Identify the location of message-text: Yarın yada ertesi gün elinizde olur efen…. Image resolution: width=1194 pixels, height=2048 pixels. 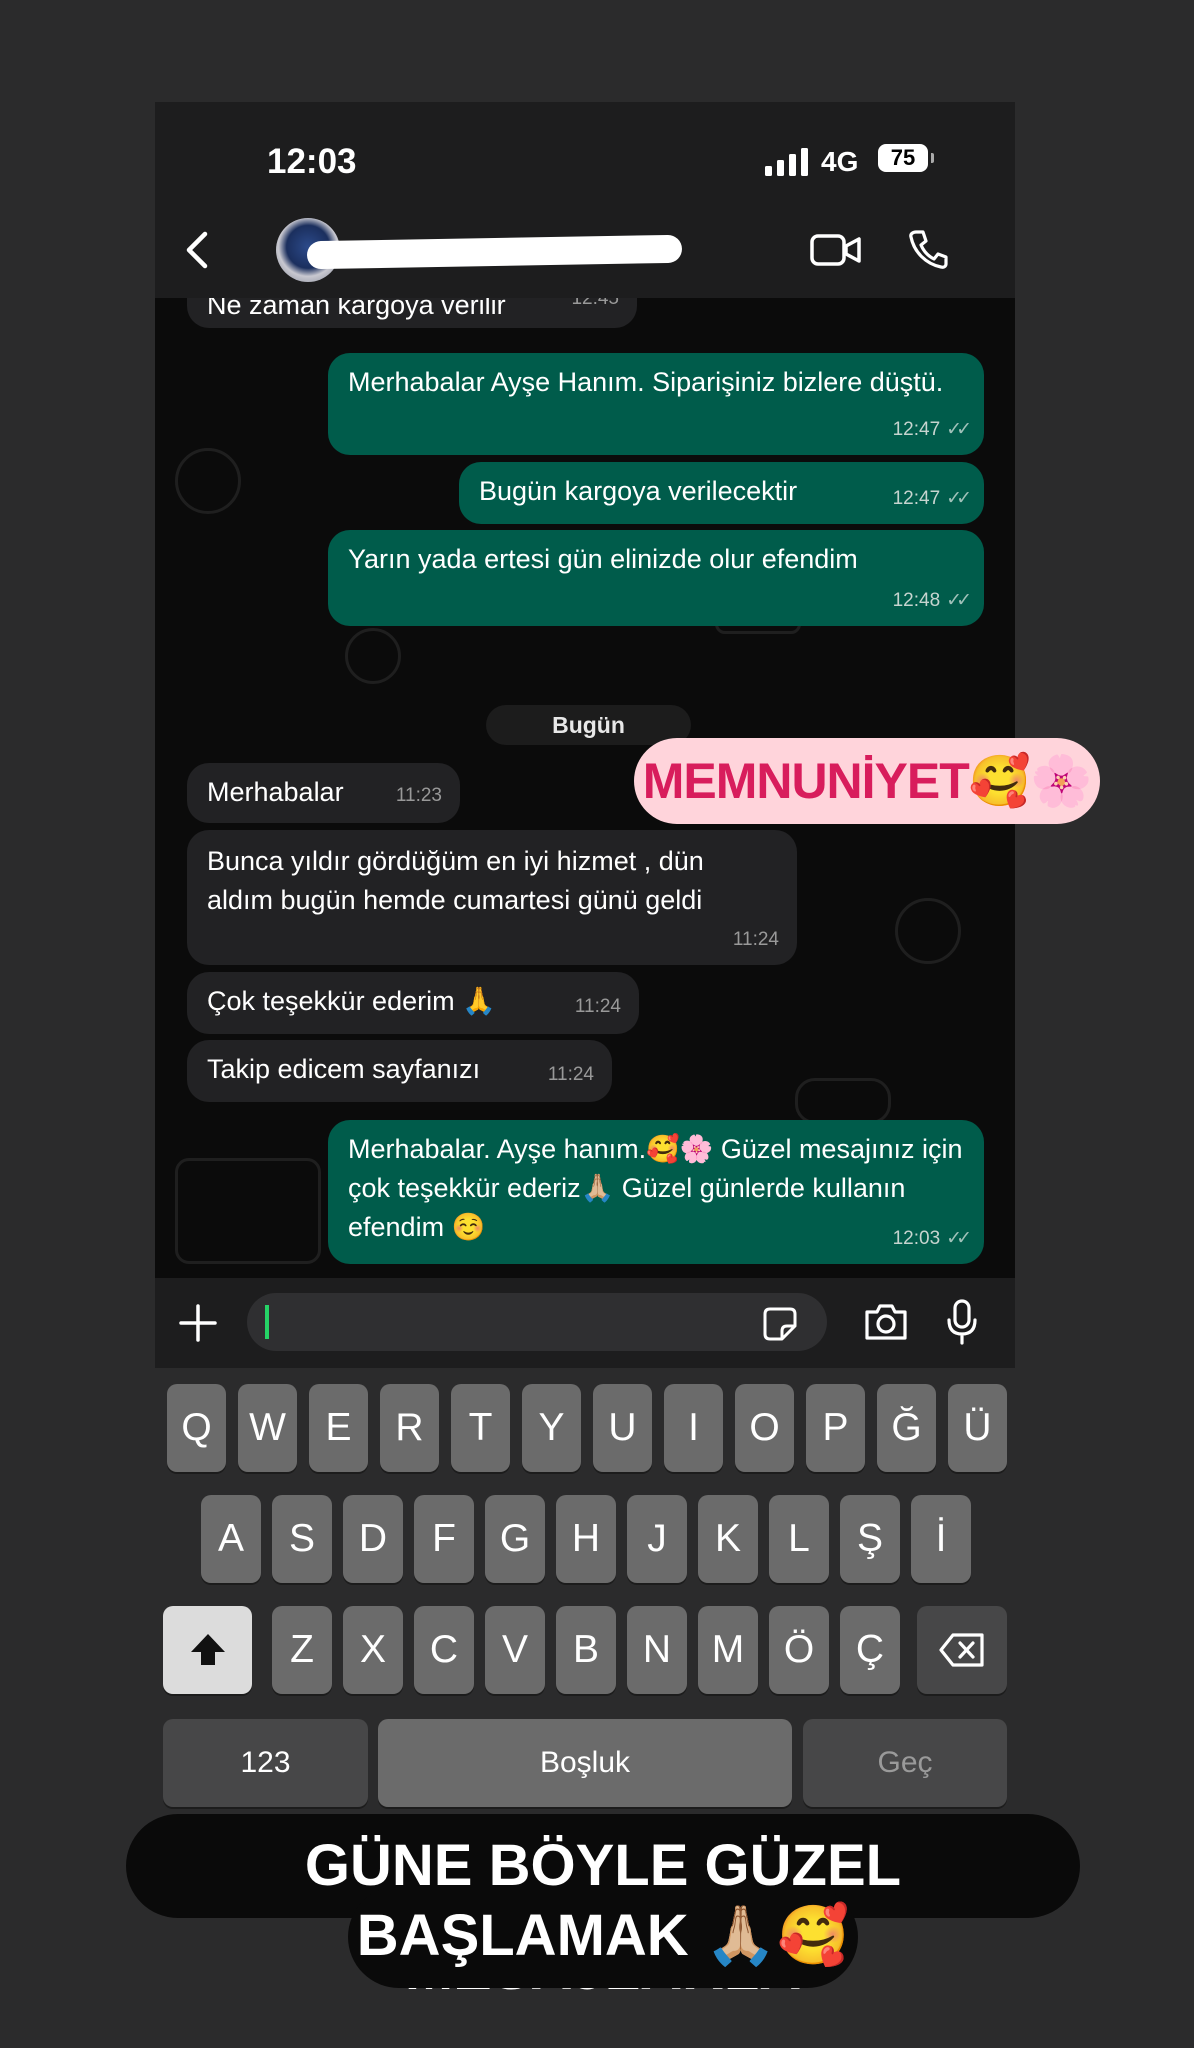
(603, 559).